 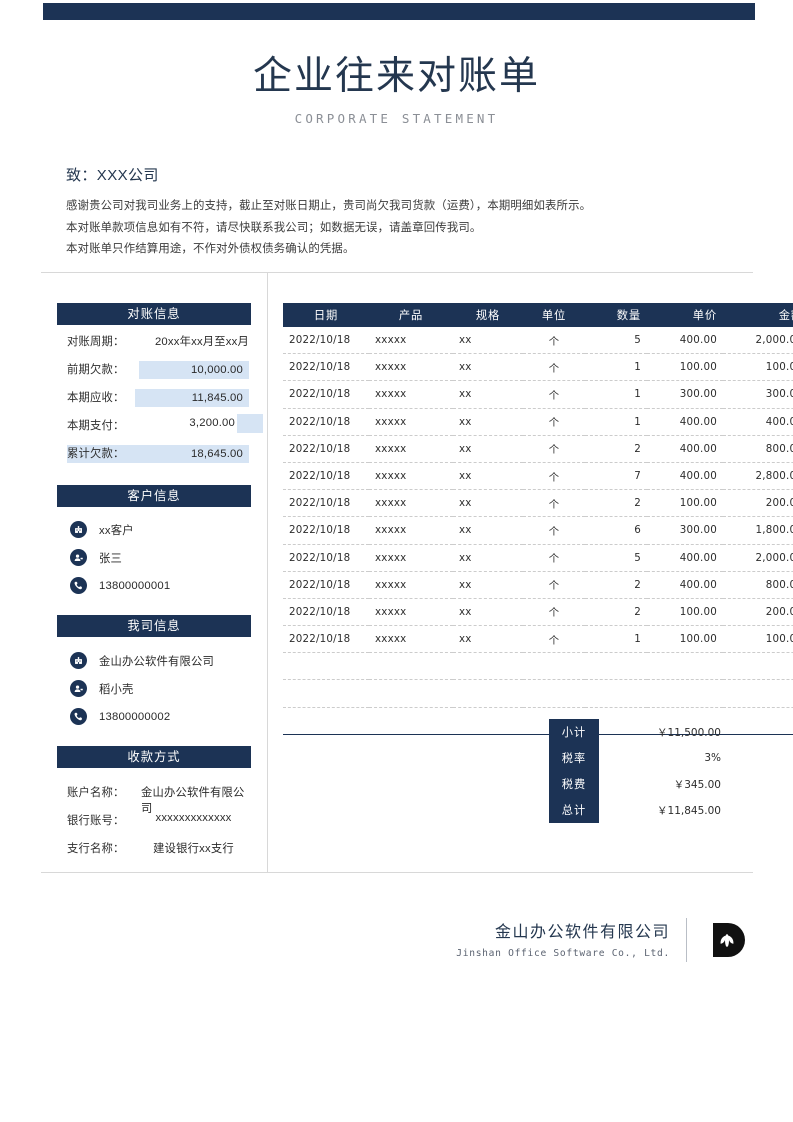 I want to click on cell-price, so click(x=685, y=693).